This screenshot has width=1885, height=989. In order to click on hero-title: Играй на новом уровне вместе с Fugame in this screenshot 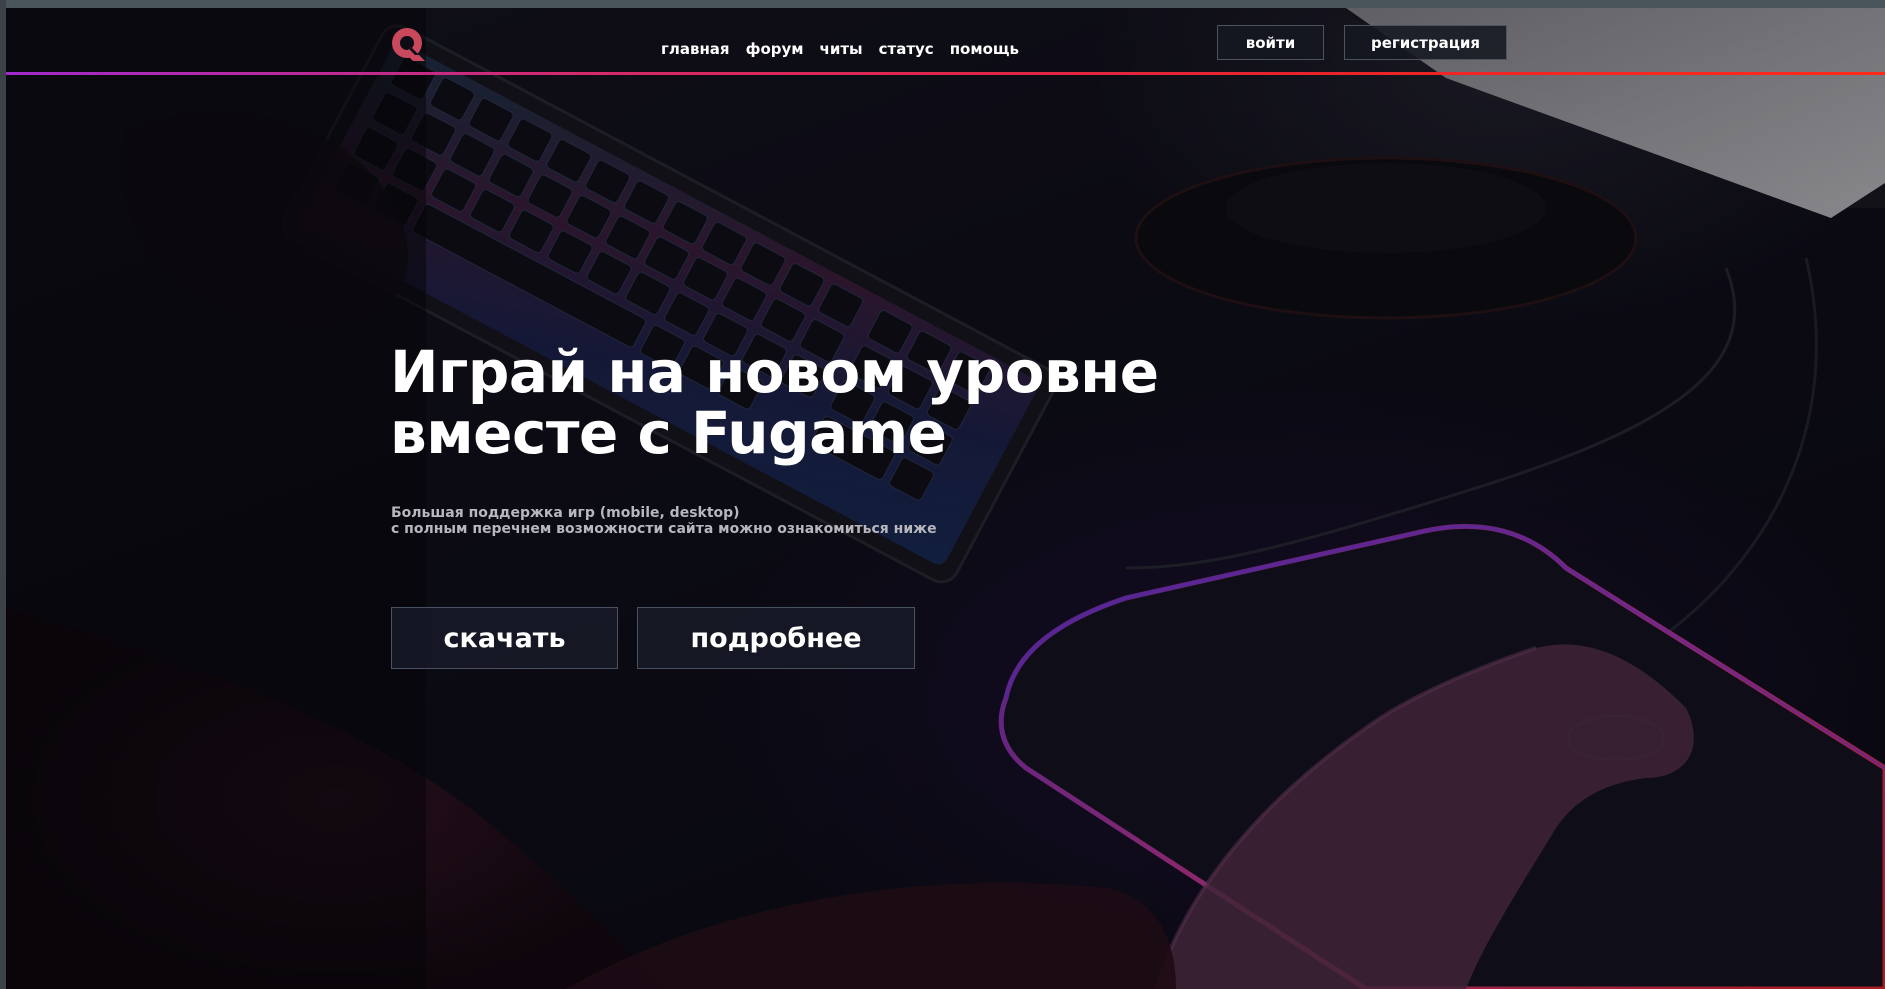, I will do `click(800, 403)`.